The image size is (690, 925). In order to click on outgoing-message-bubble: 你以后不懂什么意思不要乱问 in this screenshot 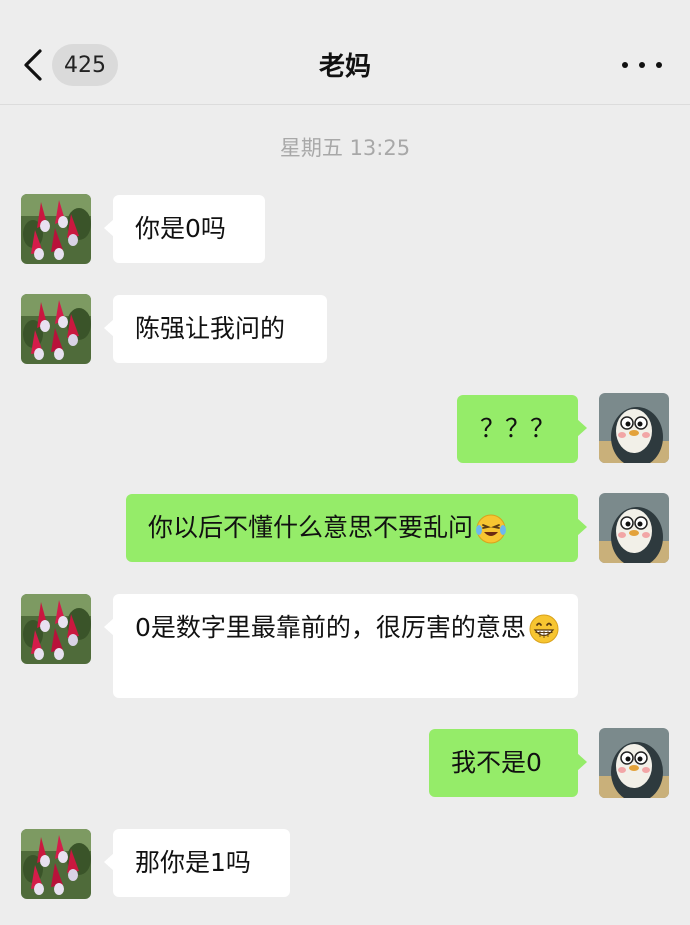, I will do `click(356, 528)`.